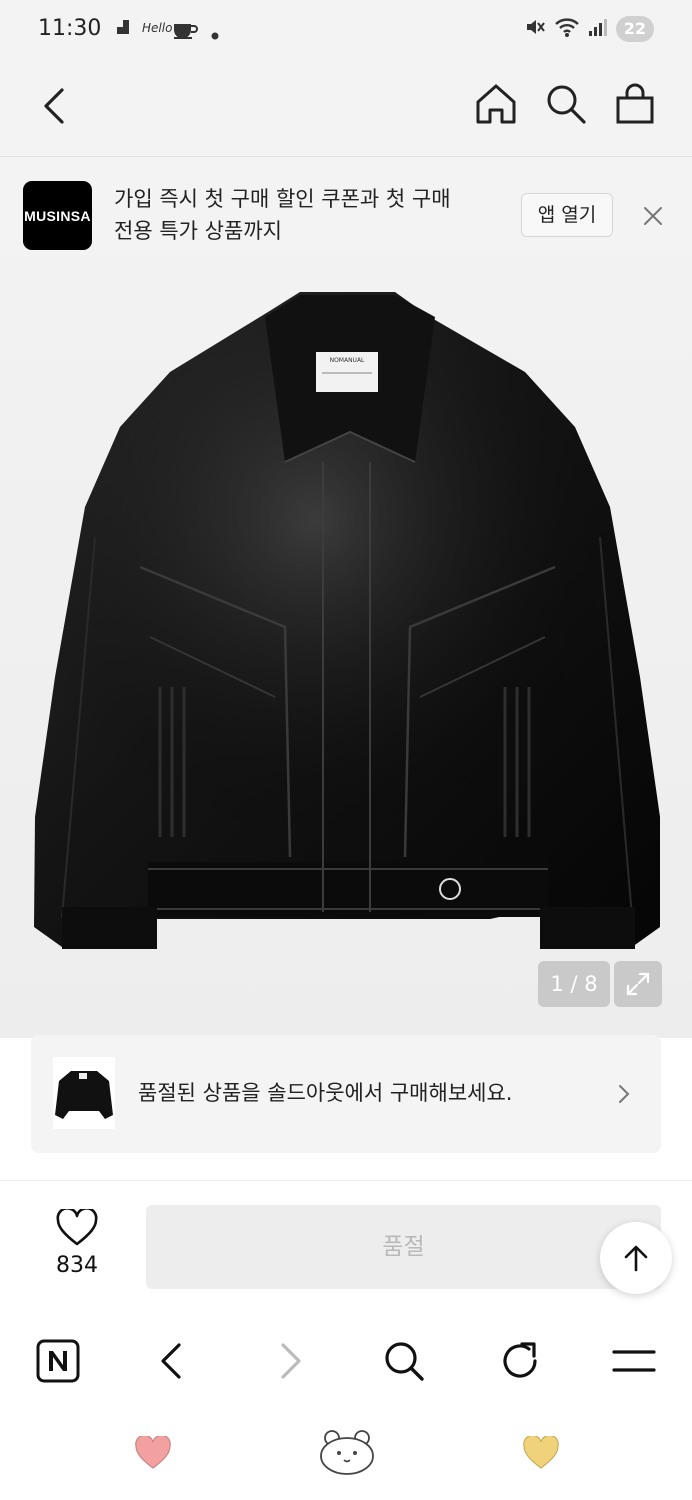 This screenshot has height=1500, width=692. I want to click on soldout-link-card: 품절된 상품을 솔드아웃에서 구매해보세요., so click(346, 1094).